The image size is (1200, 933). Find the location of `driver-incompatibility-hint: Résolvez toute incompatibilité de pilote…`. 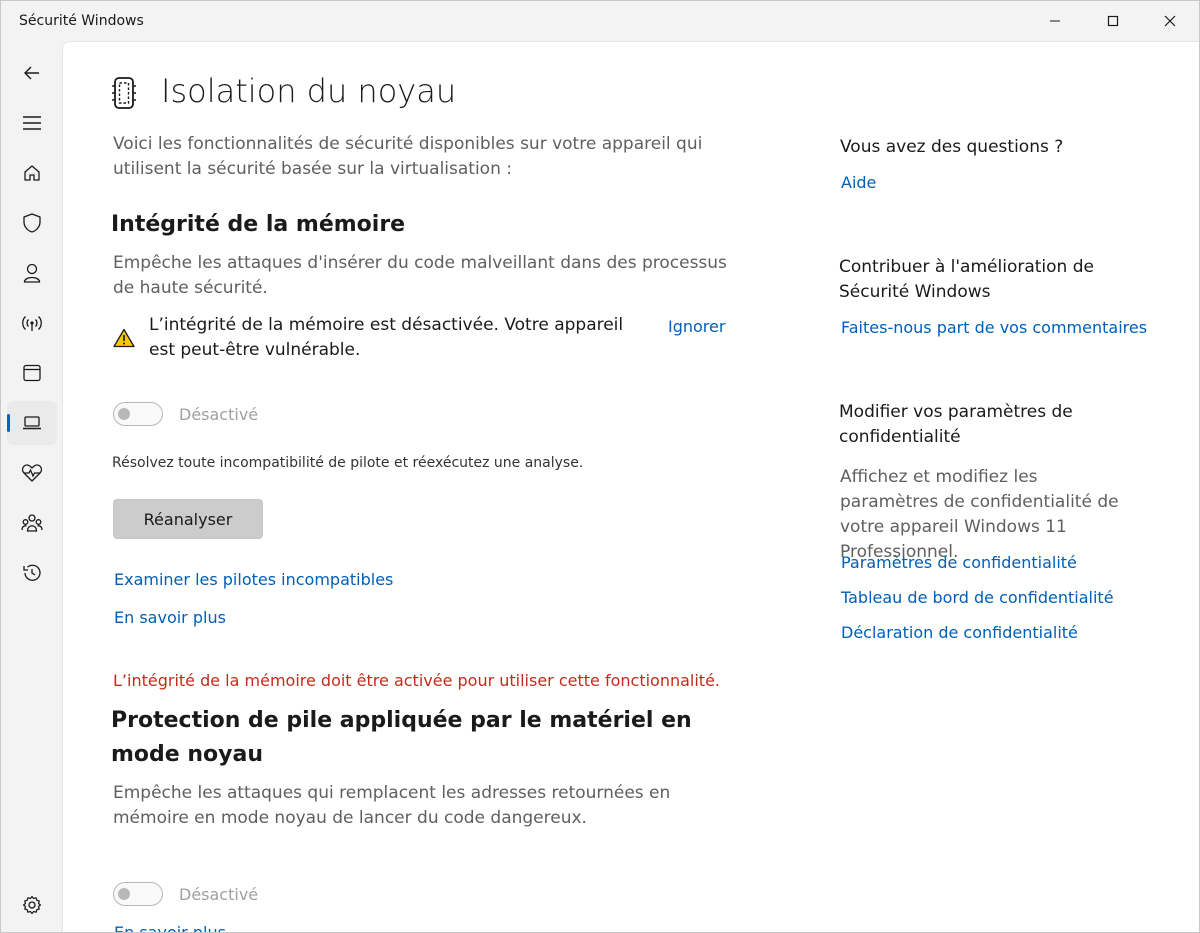

driver-incompatibility-hint: Résolvez toute incompatibilité de pilote… is located at coordinates (348, 463).